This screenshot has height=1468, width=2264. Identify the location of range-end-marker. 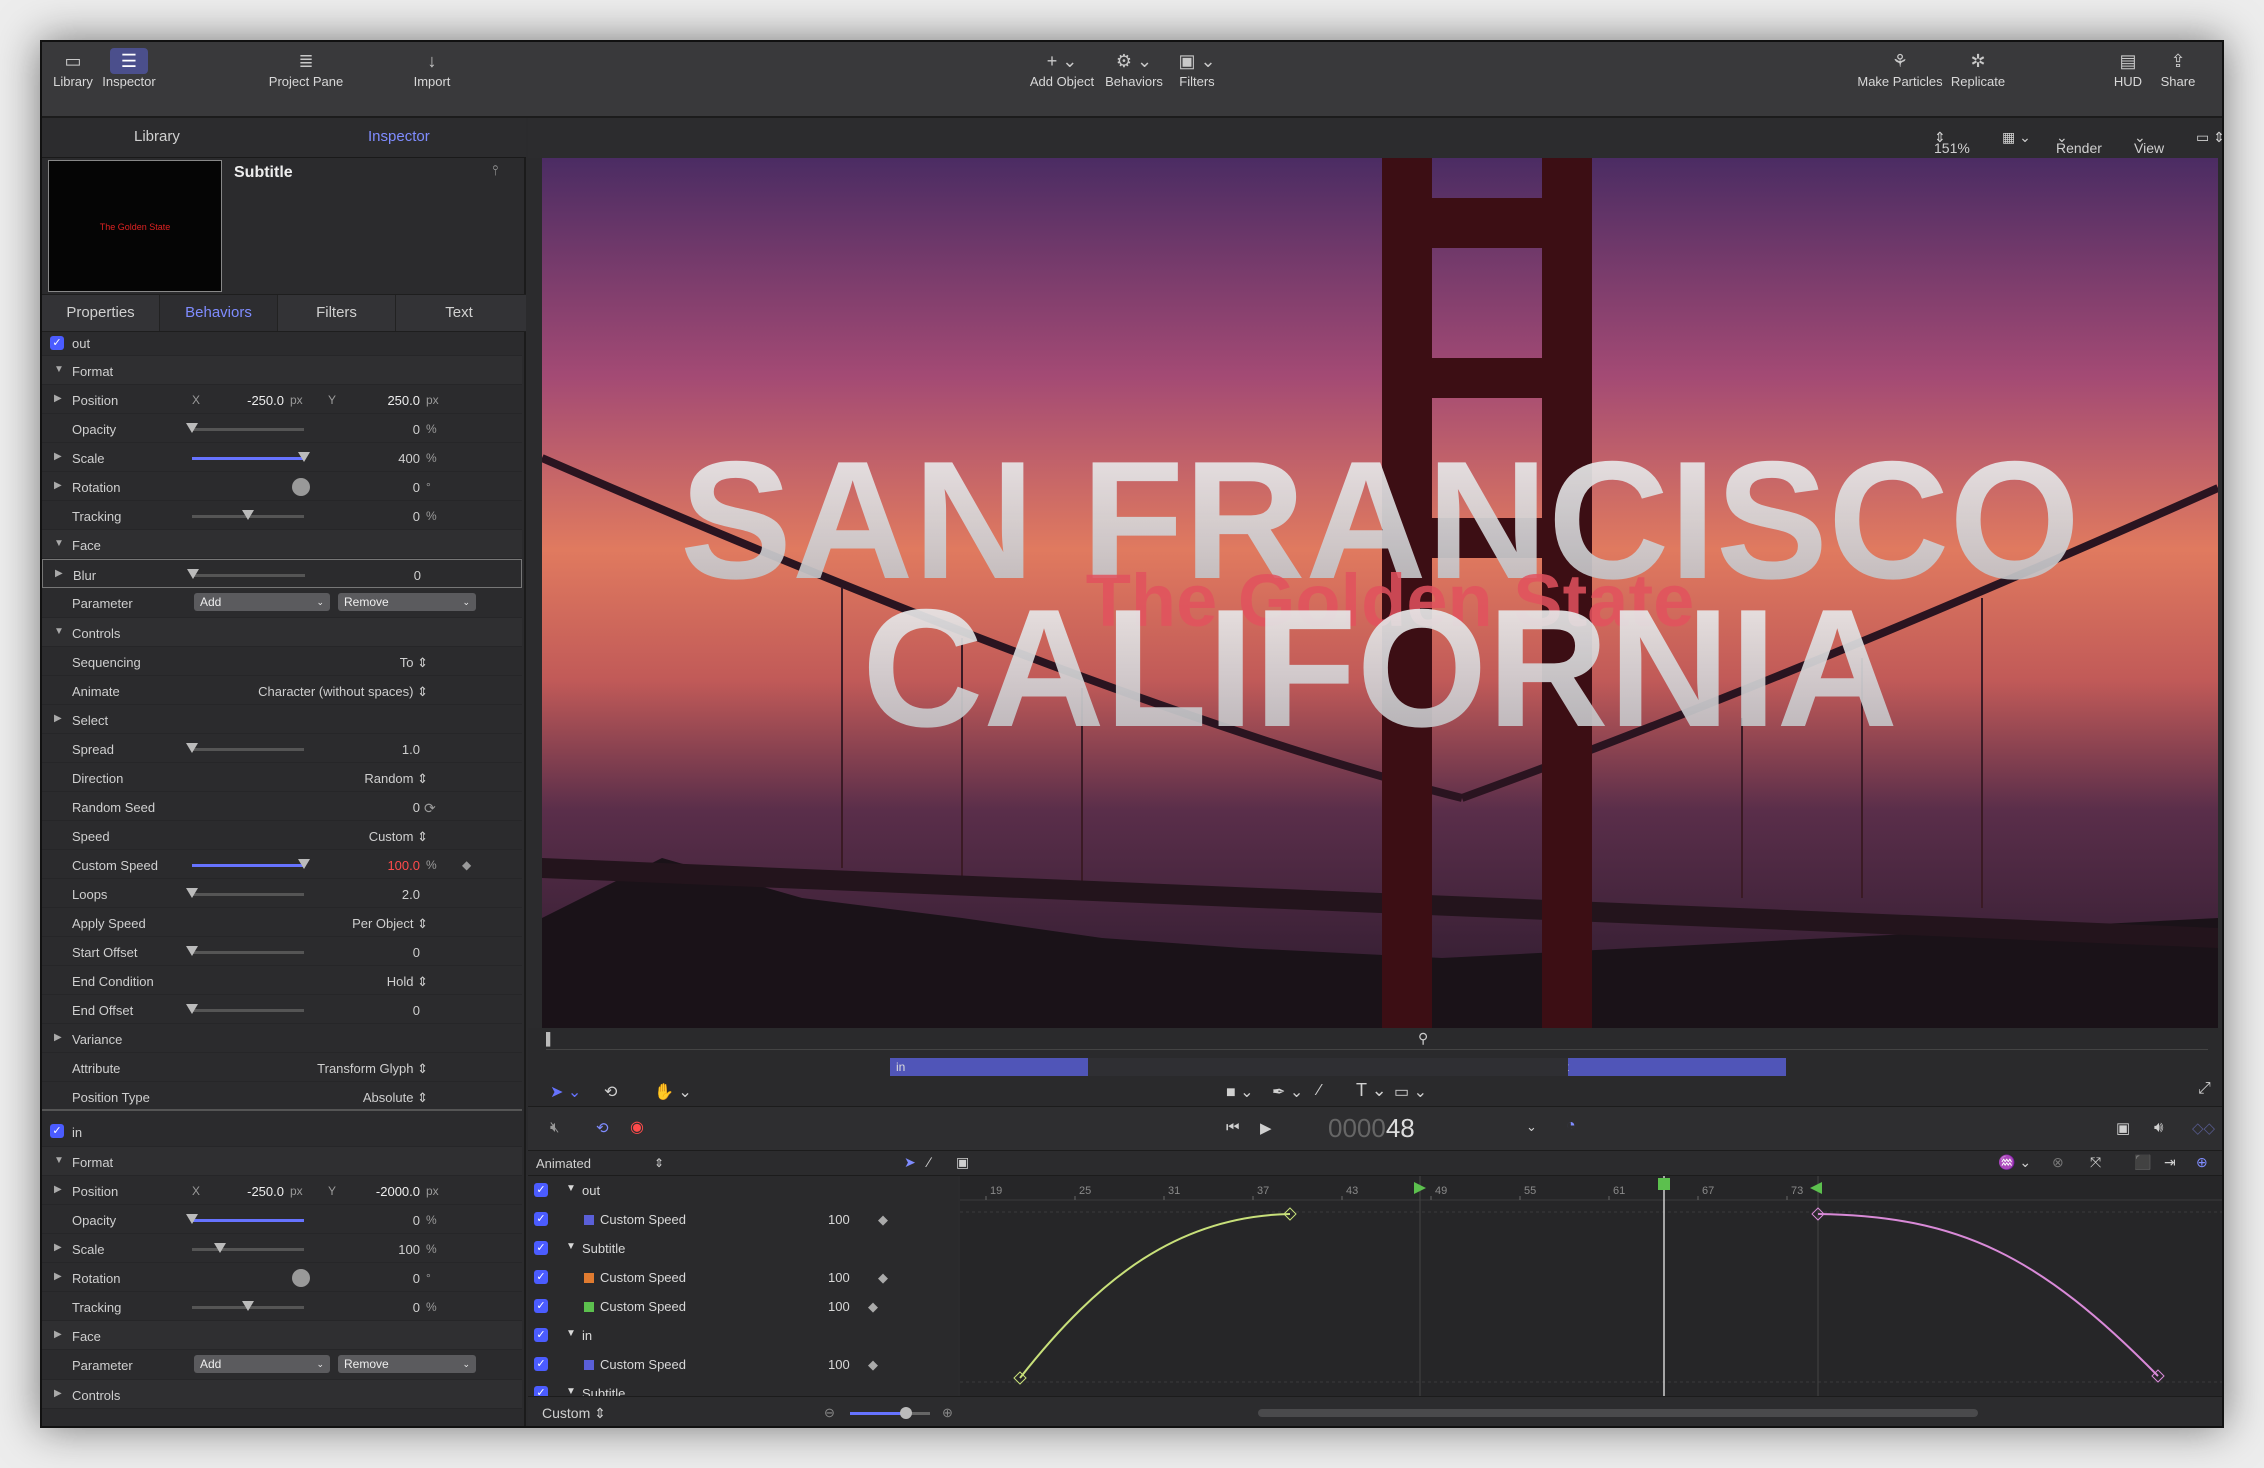
(1816, 1188).